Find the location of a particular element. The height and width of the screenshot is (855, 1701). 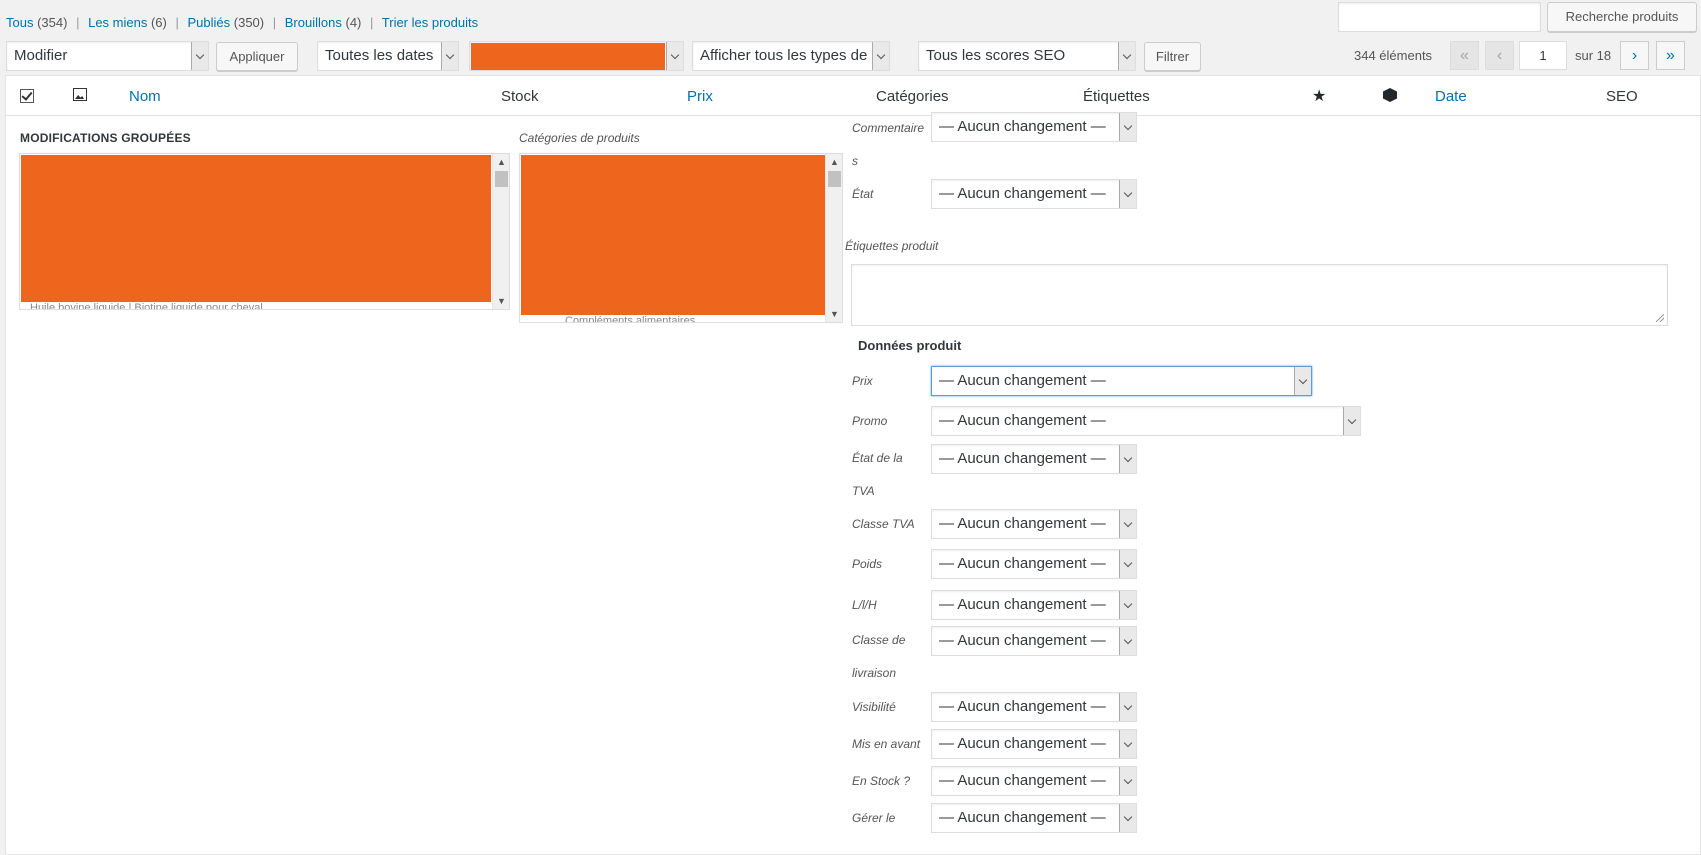

weight-label: Poids is located at coordinates (867, 564).